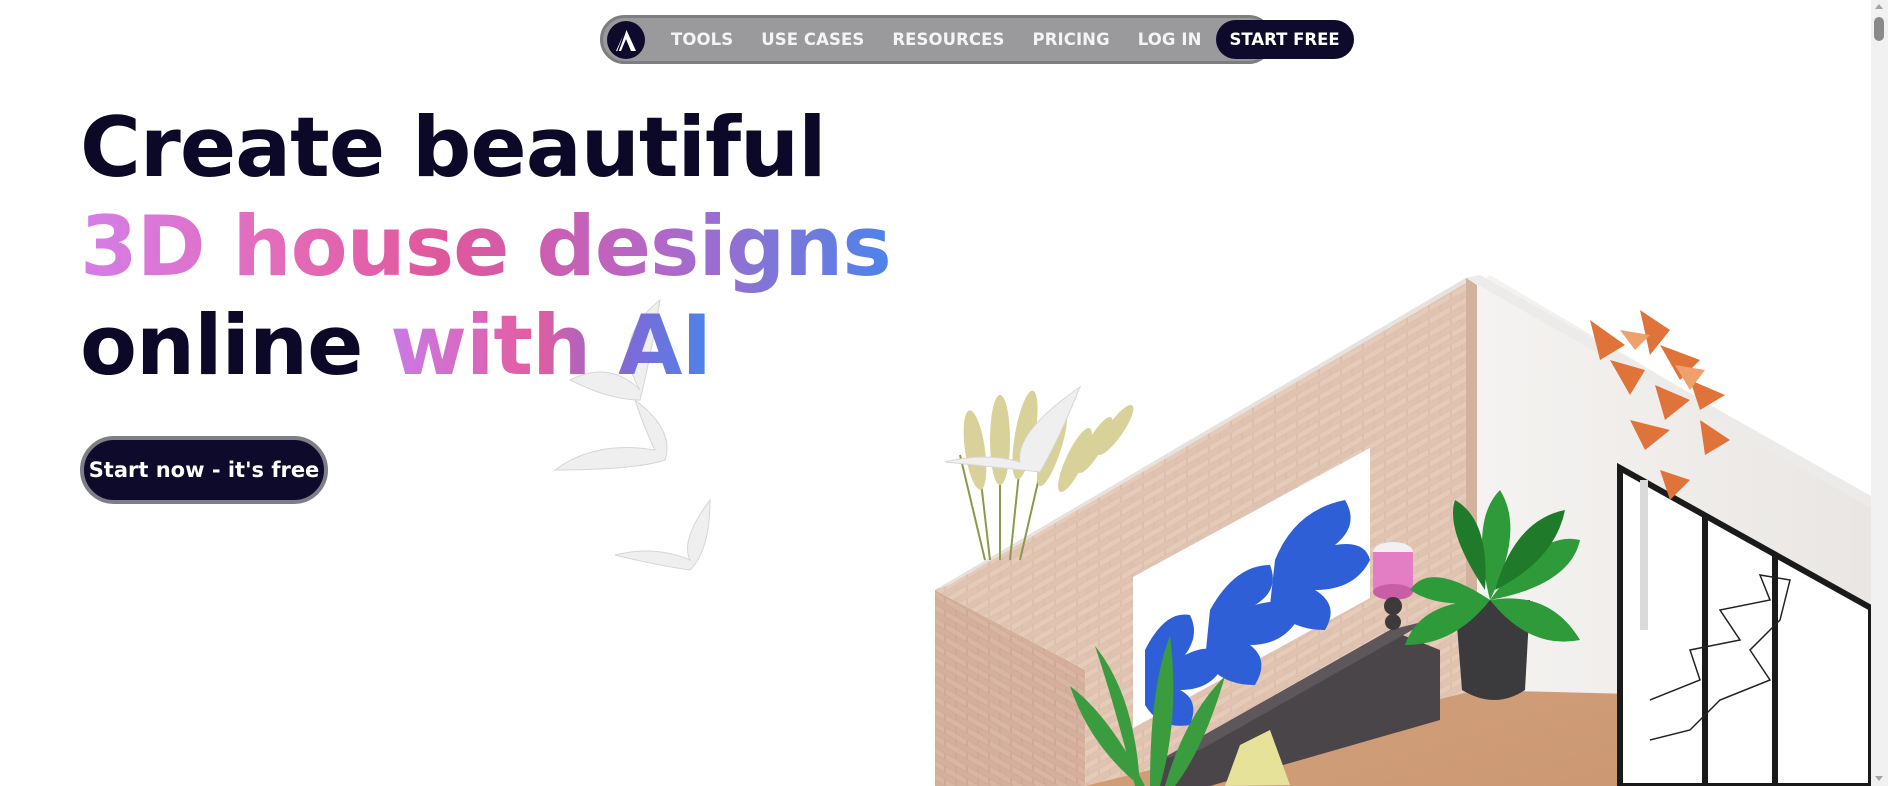 The height and width of the screenshot is (786, 1888). I want to click on hero-line-2: 3D house designs, so click(486, 246).